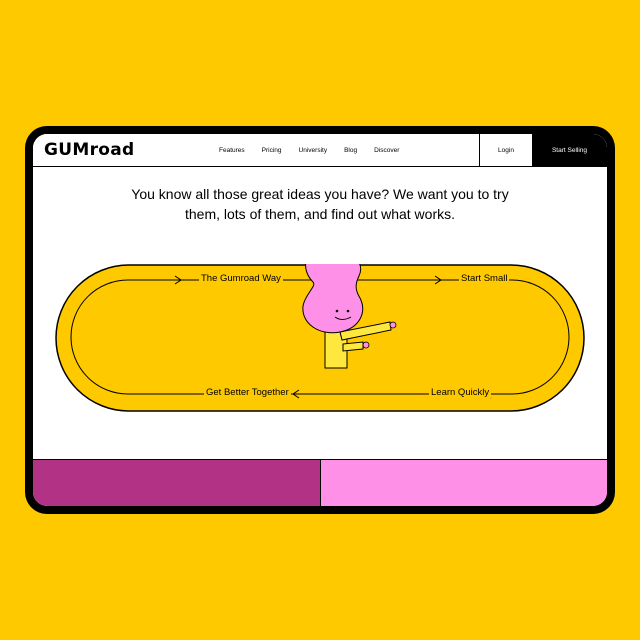 Image resolution: width=640 pixels, height=640 pixels. What do you see at coordinates (313, 150) in the screenshot?
I see `nav-link-university: University` at bounding box center [313, 150].